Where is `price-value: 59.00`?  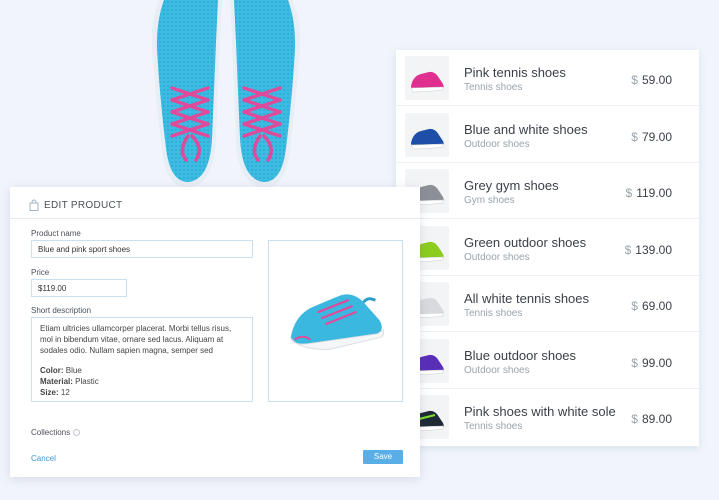
price-value: 59.00 is located at coordinates (656, 80).